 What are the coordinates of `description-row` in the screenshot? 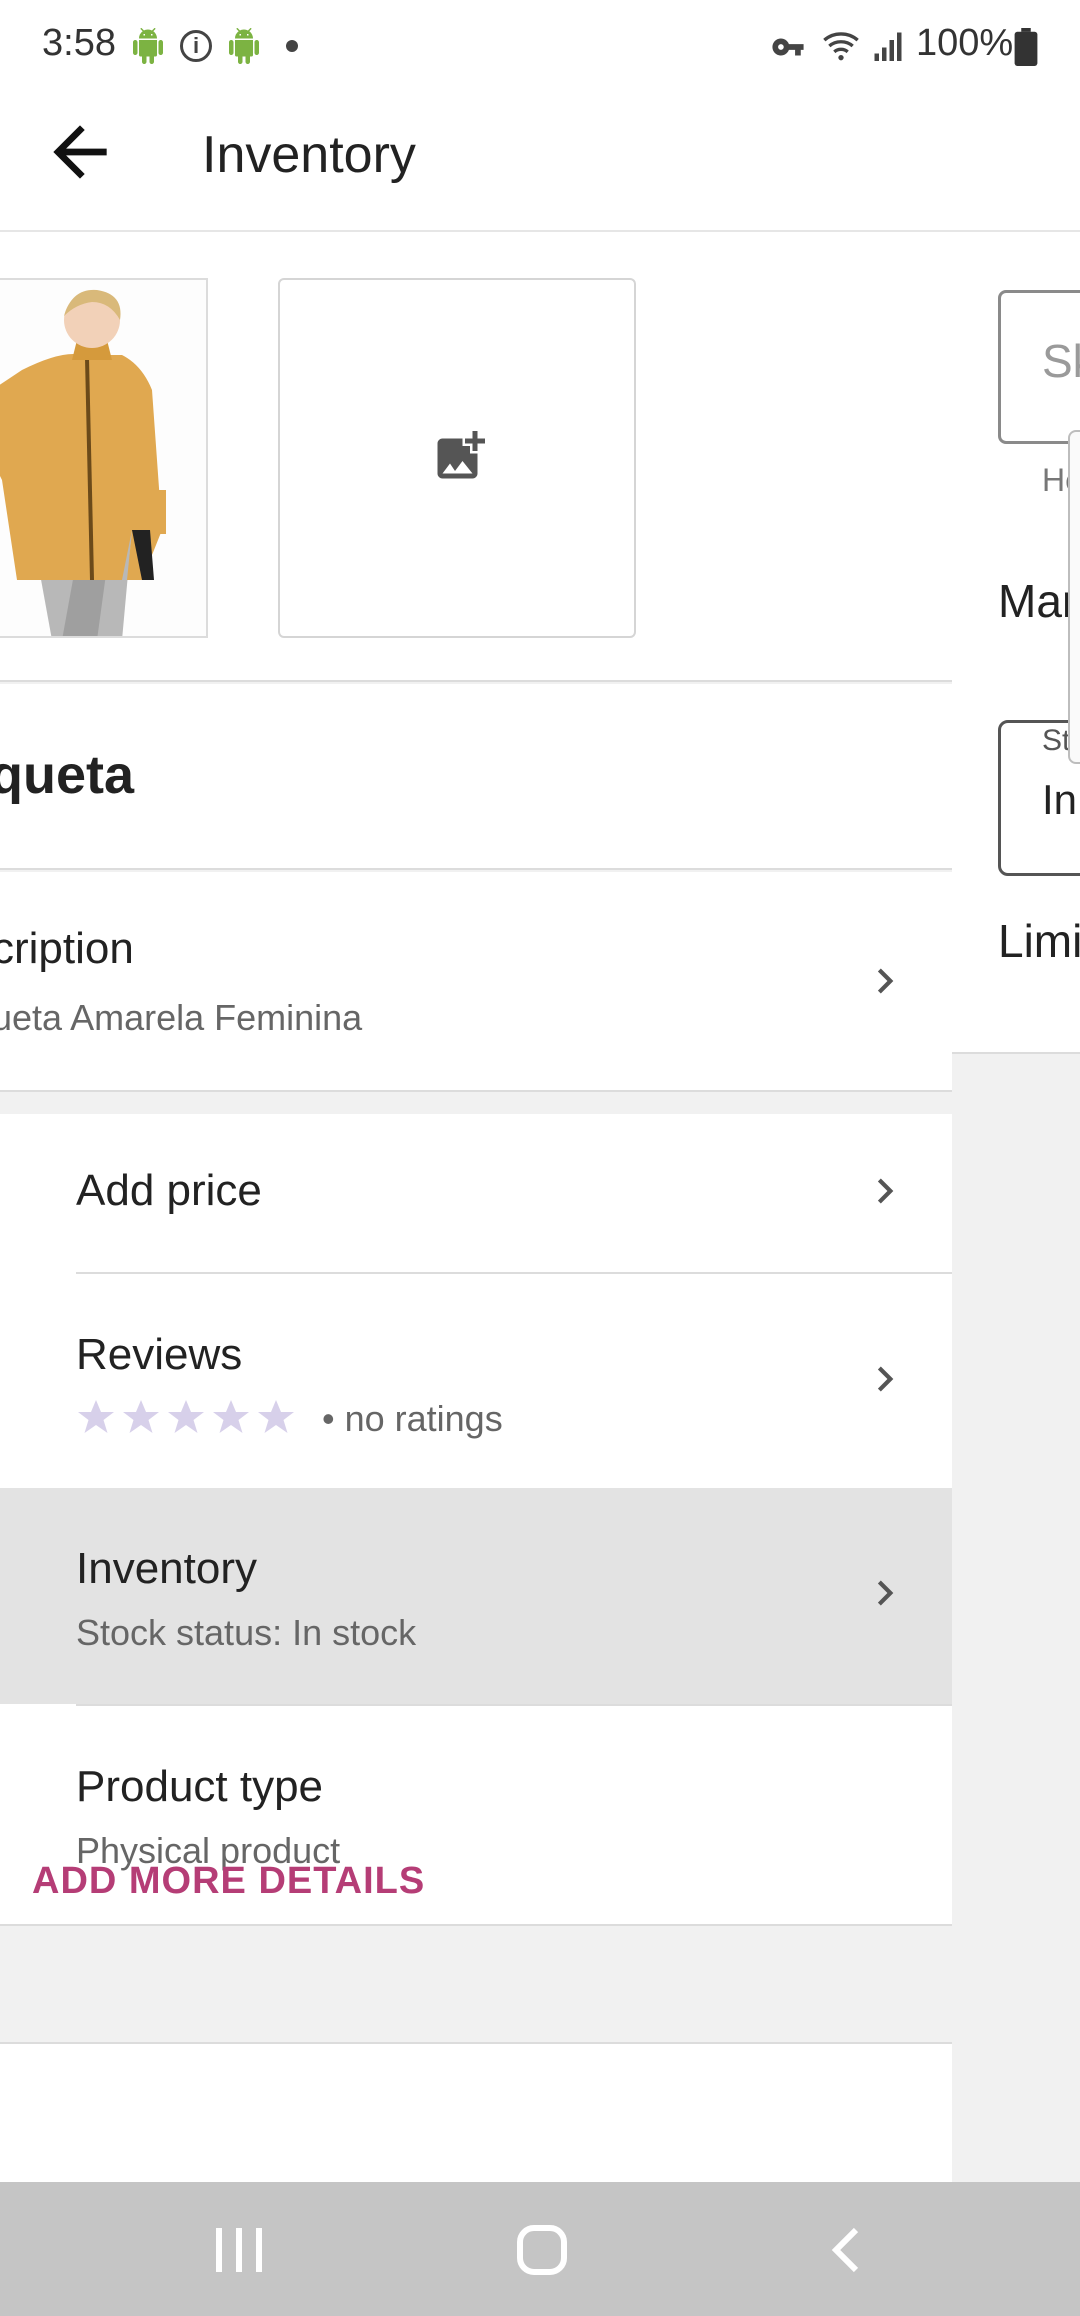 It's located at (476, 982).